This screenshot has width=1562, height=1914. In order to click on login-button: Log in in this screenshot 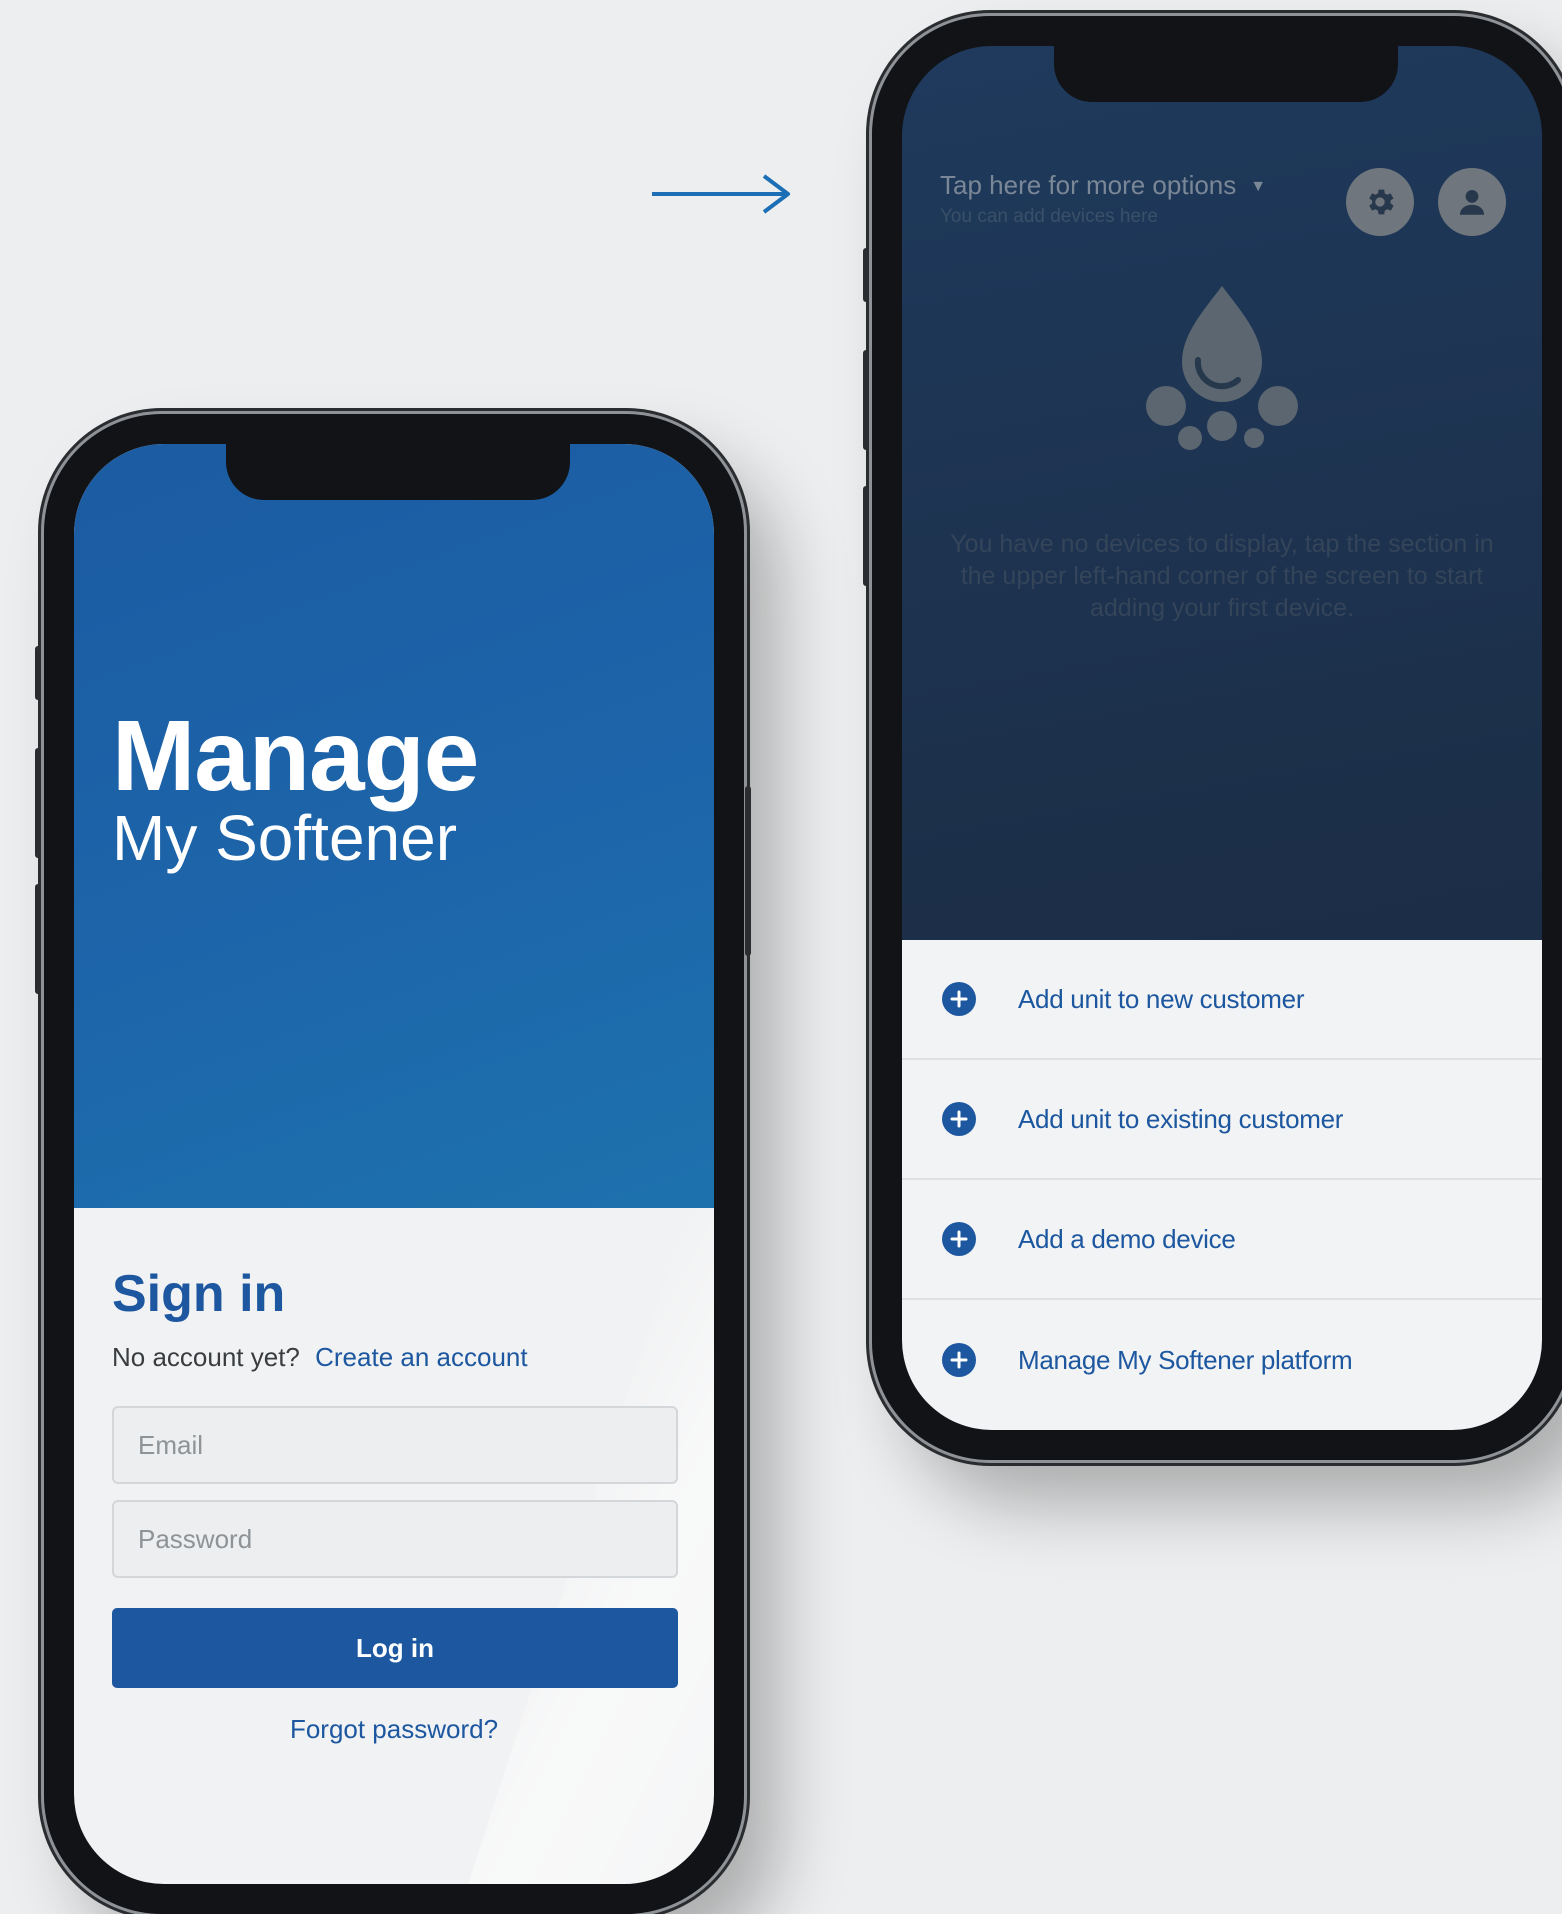, I will do `click(395, 1648)`.